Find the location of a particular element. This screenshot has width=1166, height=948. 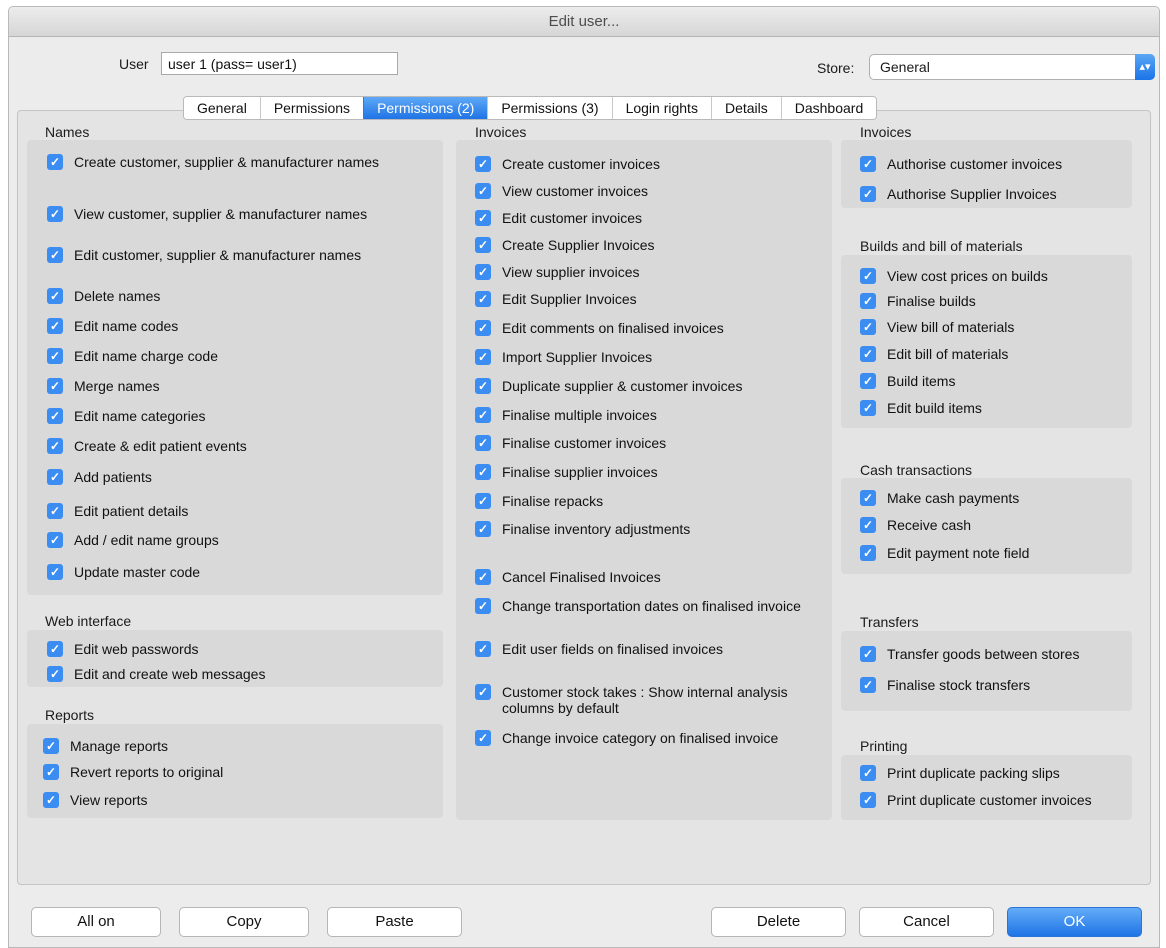

permission-checkbox-item: ✓ Merge names is located at coordinates (237, 386).